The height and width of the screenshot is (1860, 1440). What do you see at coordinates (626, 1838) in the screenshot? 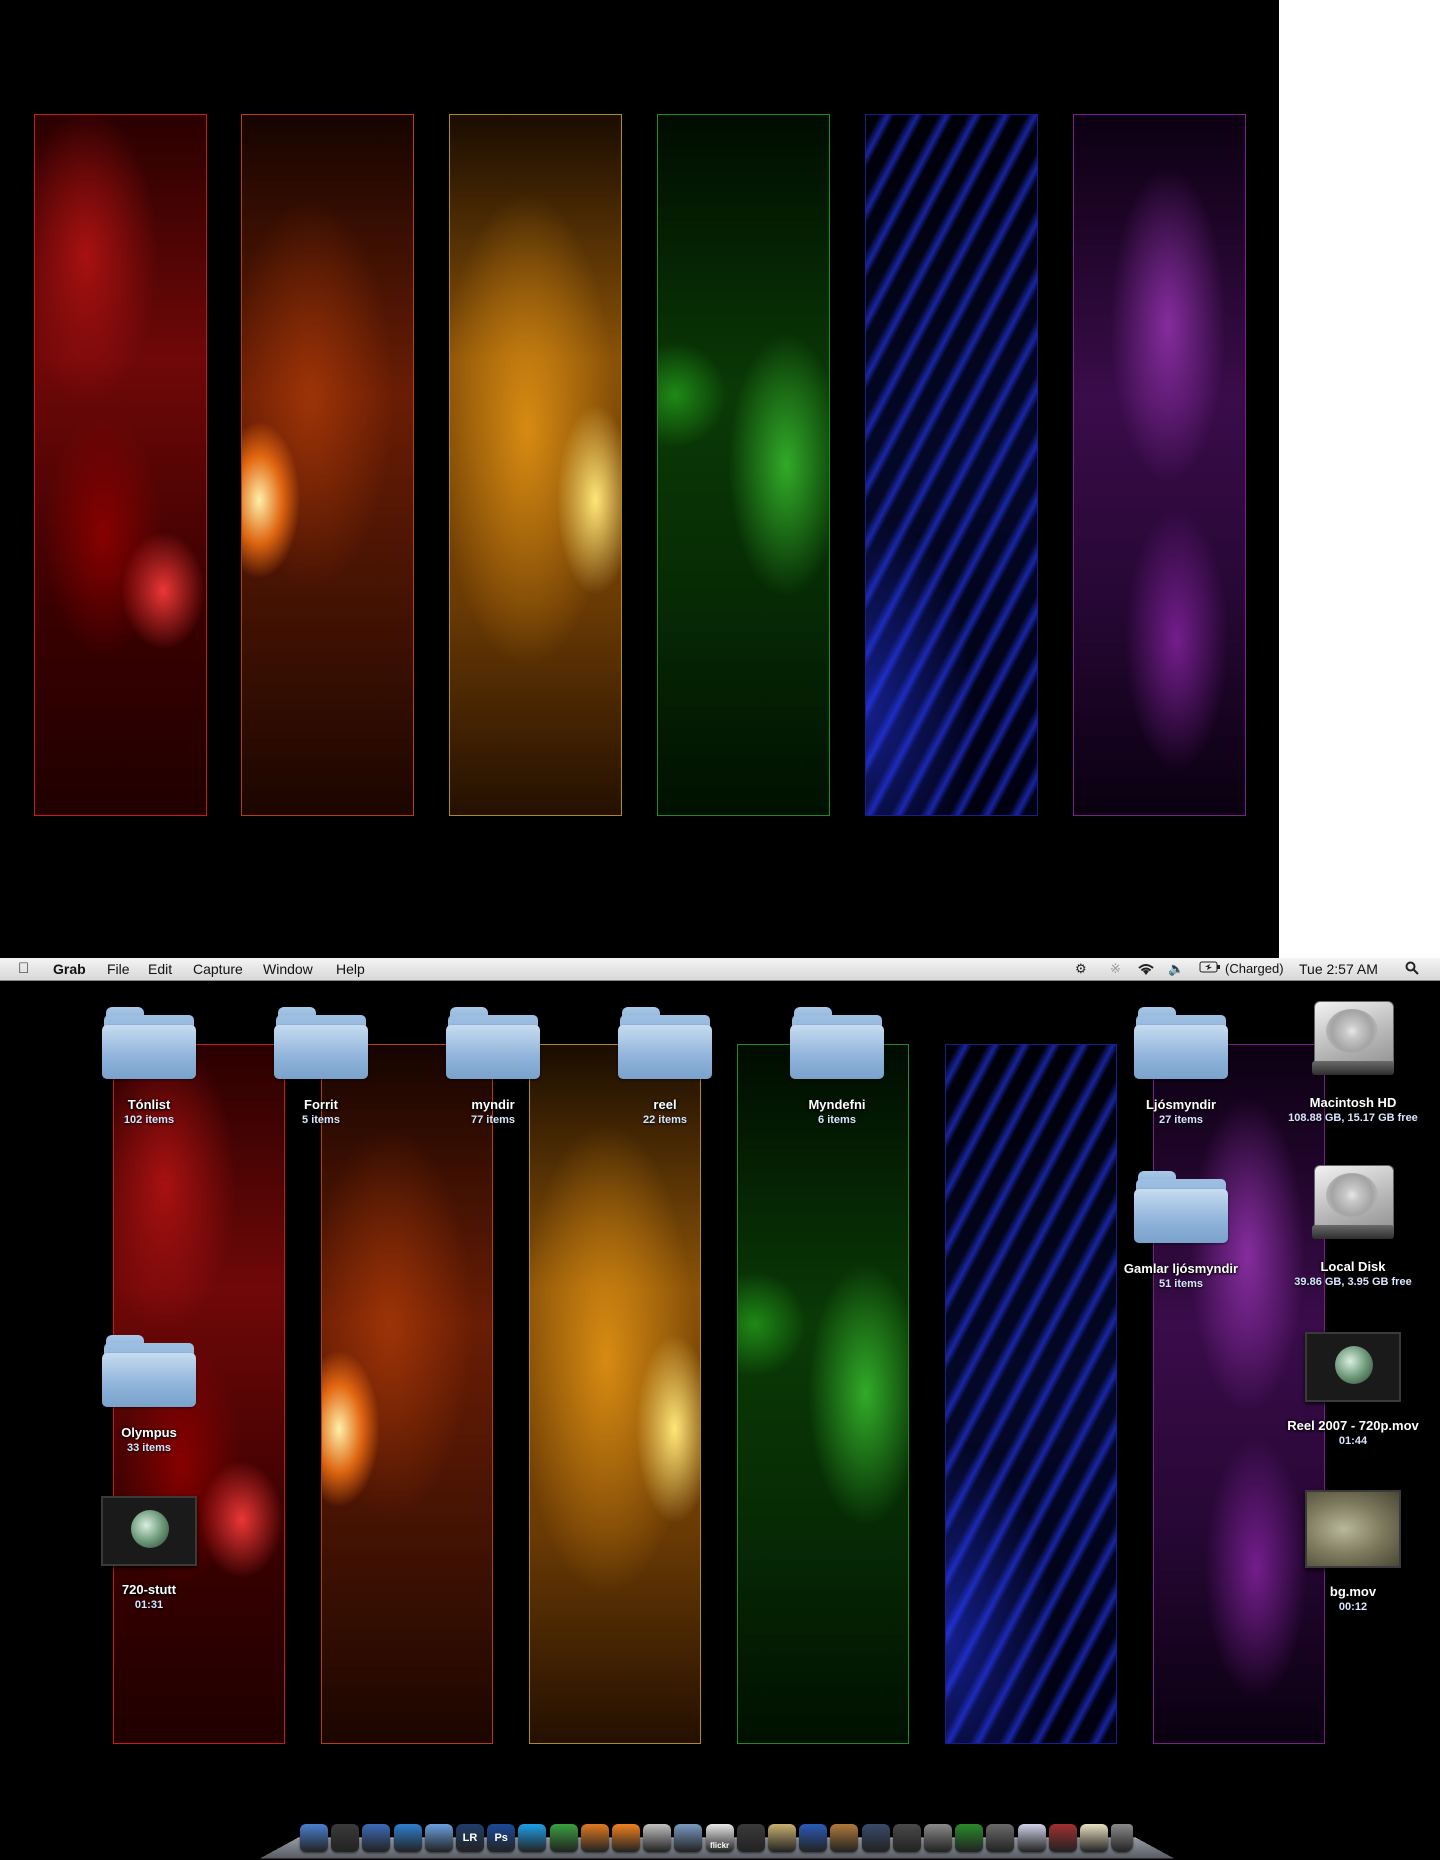
I see `vlc-icon` at bounding box center [626, 1838].